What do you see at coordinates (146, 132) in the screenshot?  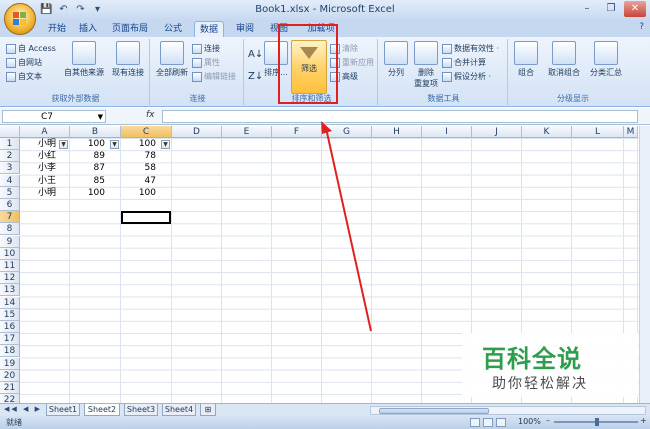 I see `column-header-C: C` at bounding box center [146, 132].